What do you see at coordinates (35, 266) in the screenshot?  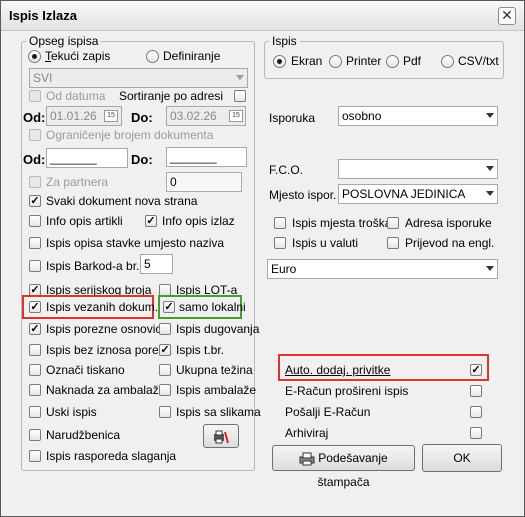 I see `ispis-barkoda-checkbox` at bounding box center [35, 266].